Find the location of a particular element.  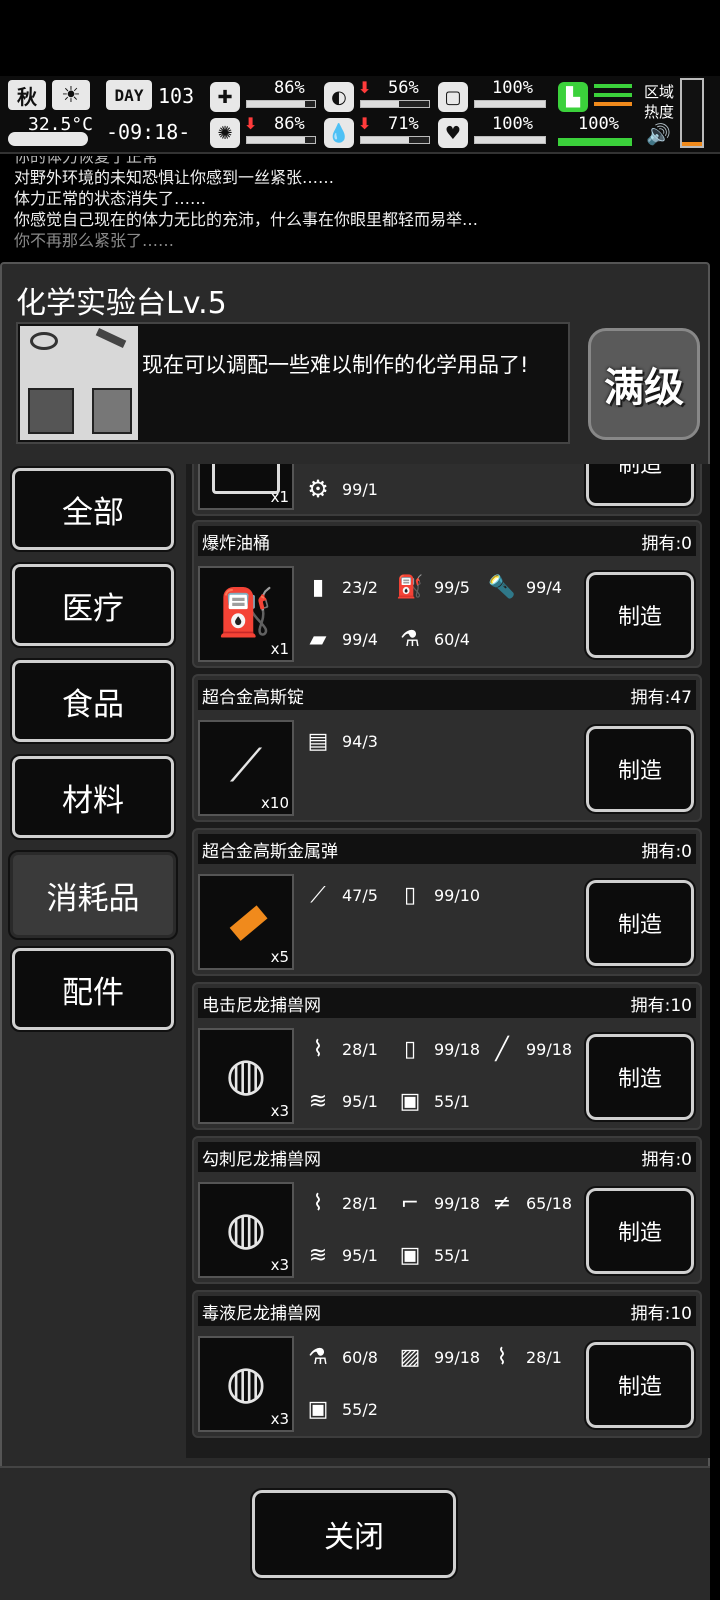

max-level-badge: 满级 is located at coordinates (644, 384).